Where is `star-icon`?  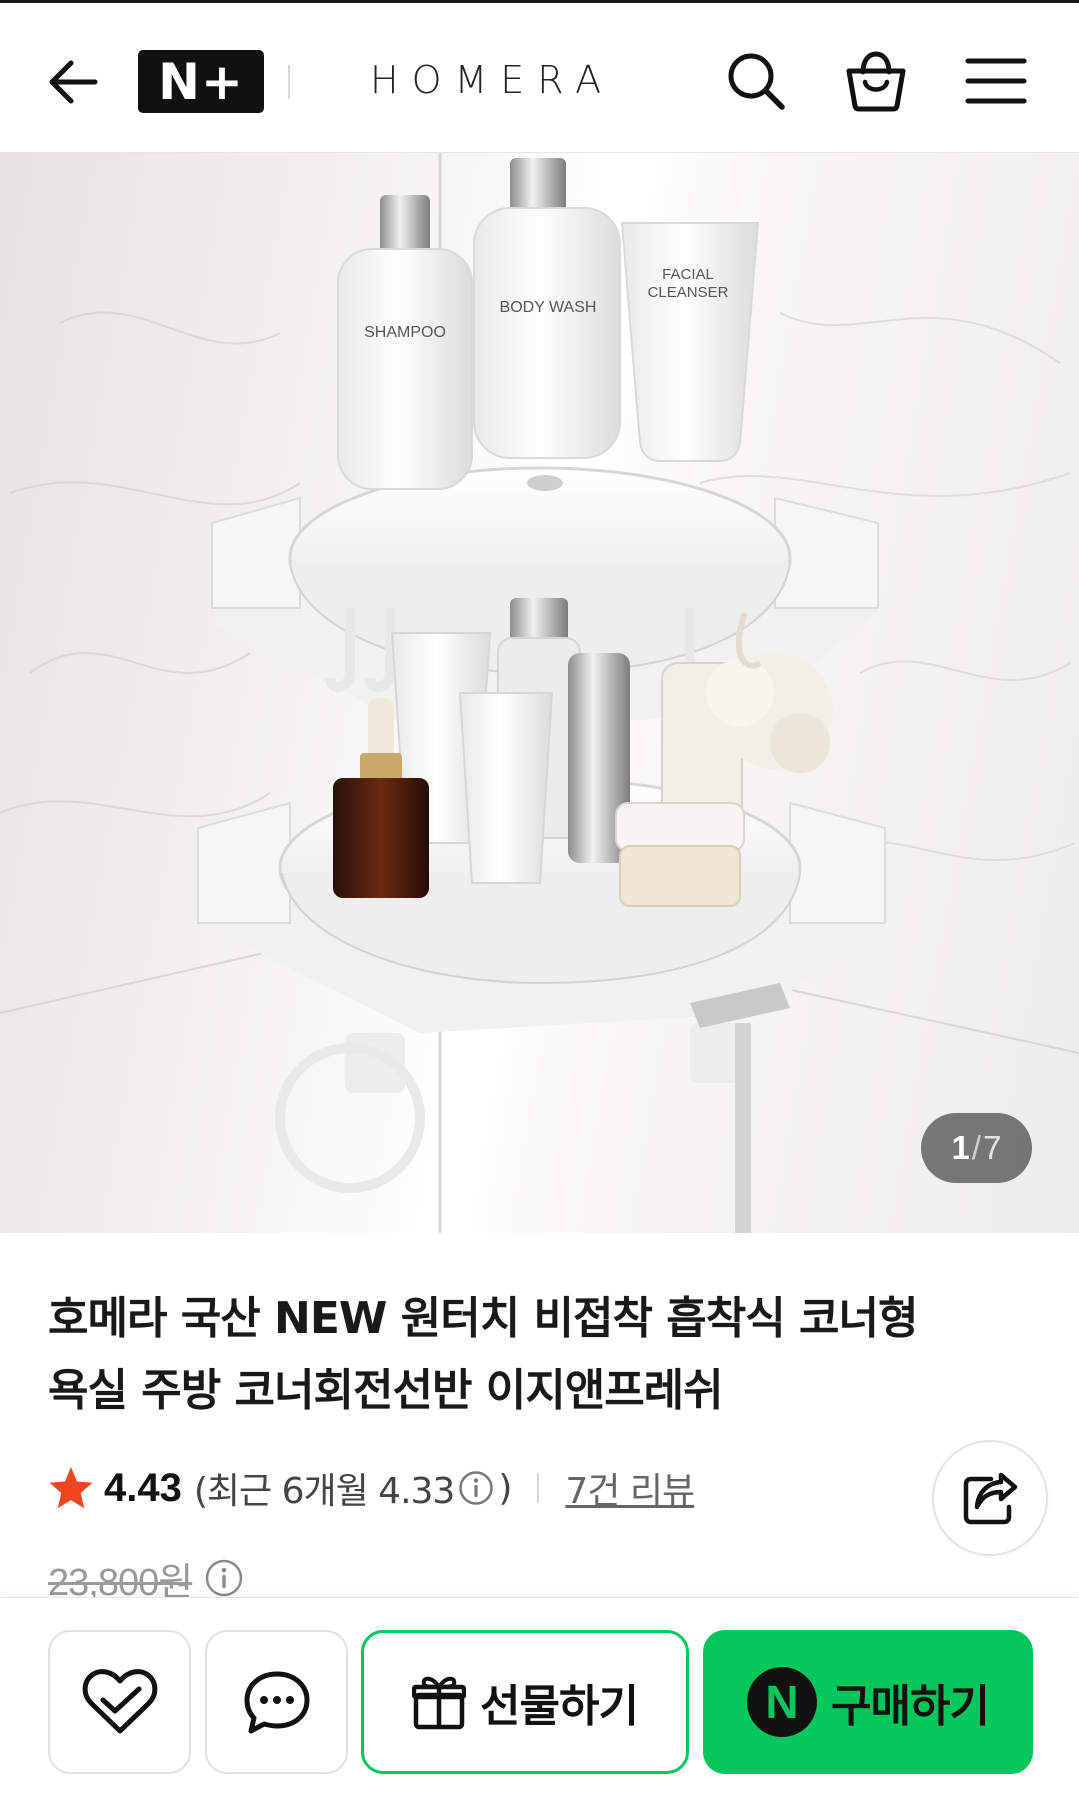
star-icon is located at coordinates (71, 1488).